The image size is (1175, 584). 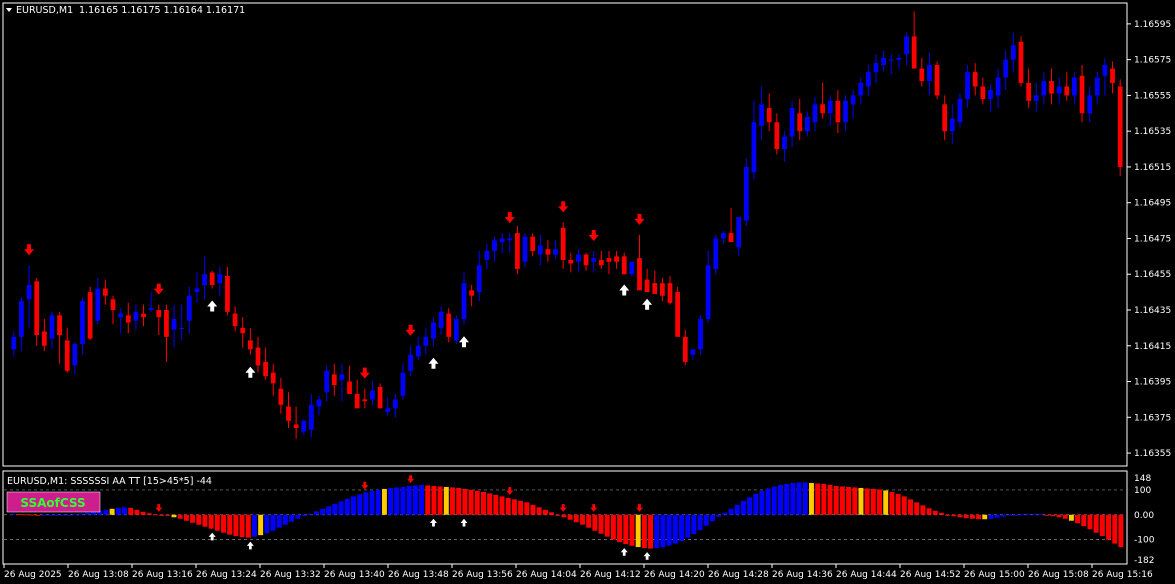 What do you see at coordinates (482, 575) in the screenshot?
I see `time-tick-label: 26 Aug 13:56` at bounding box center [482, 575].